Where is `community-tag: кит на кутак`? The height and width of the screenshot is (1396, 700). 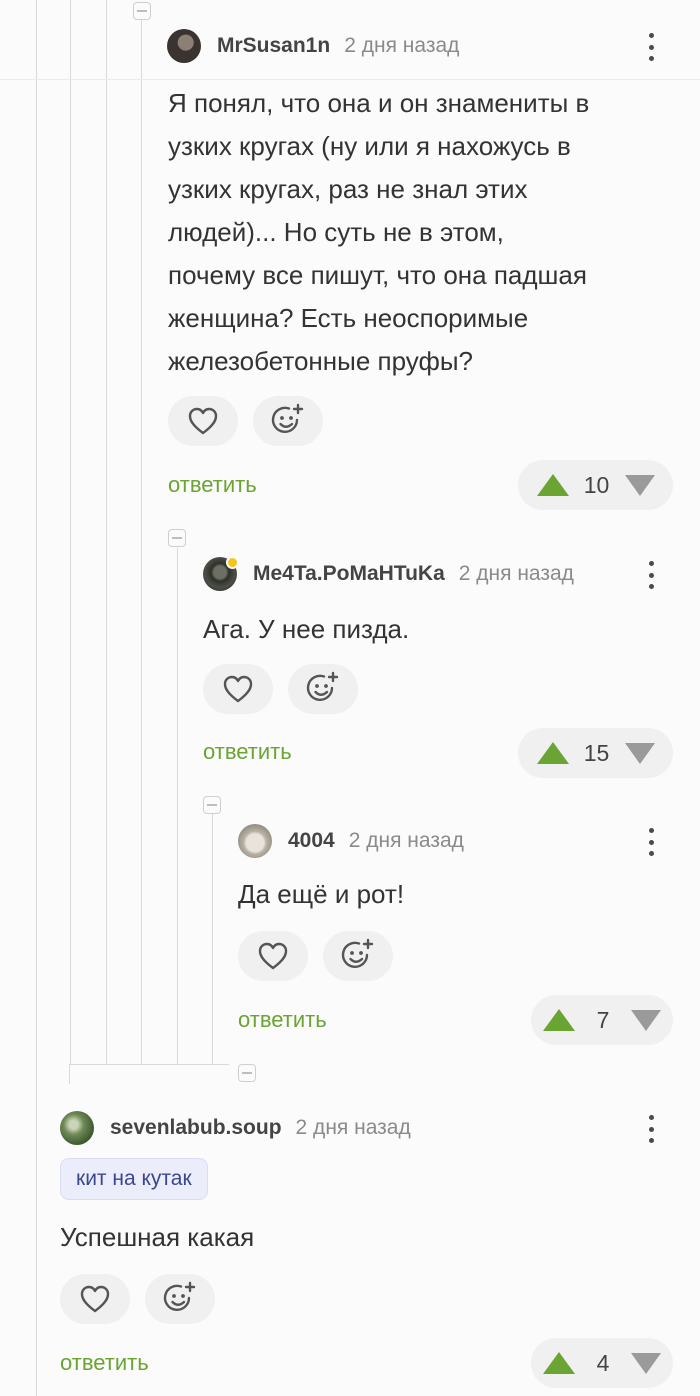 community-tag: кит на кутак is located at coordinates (134, 1179).